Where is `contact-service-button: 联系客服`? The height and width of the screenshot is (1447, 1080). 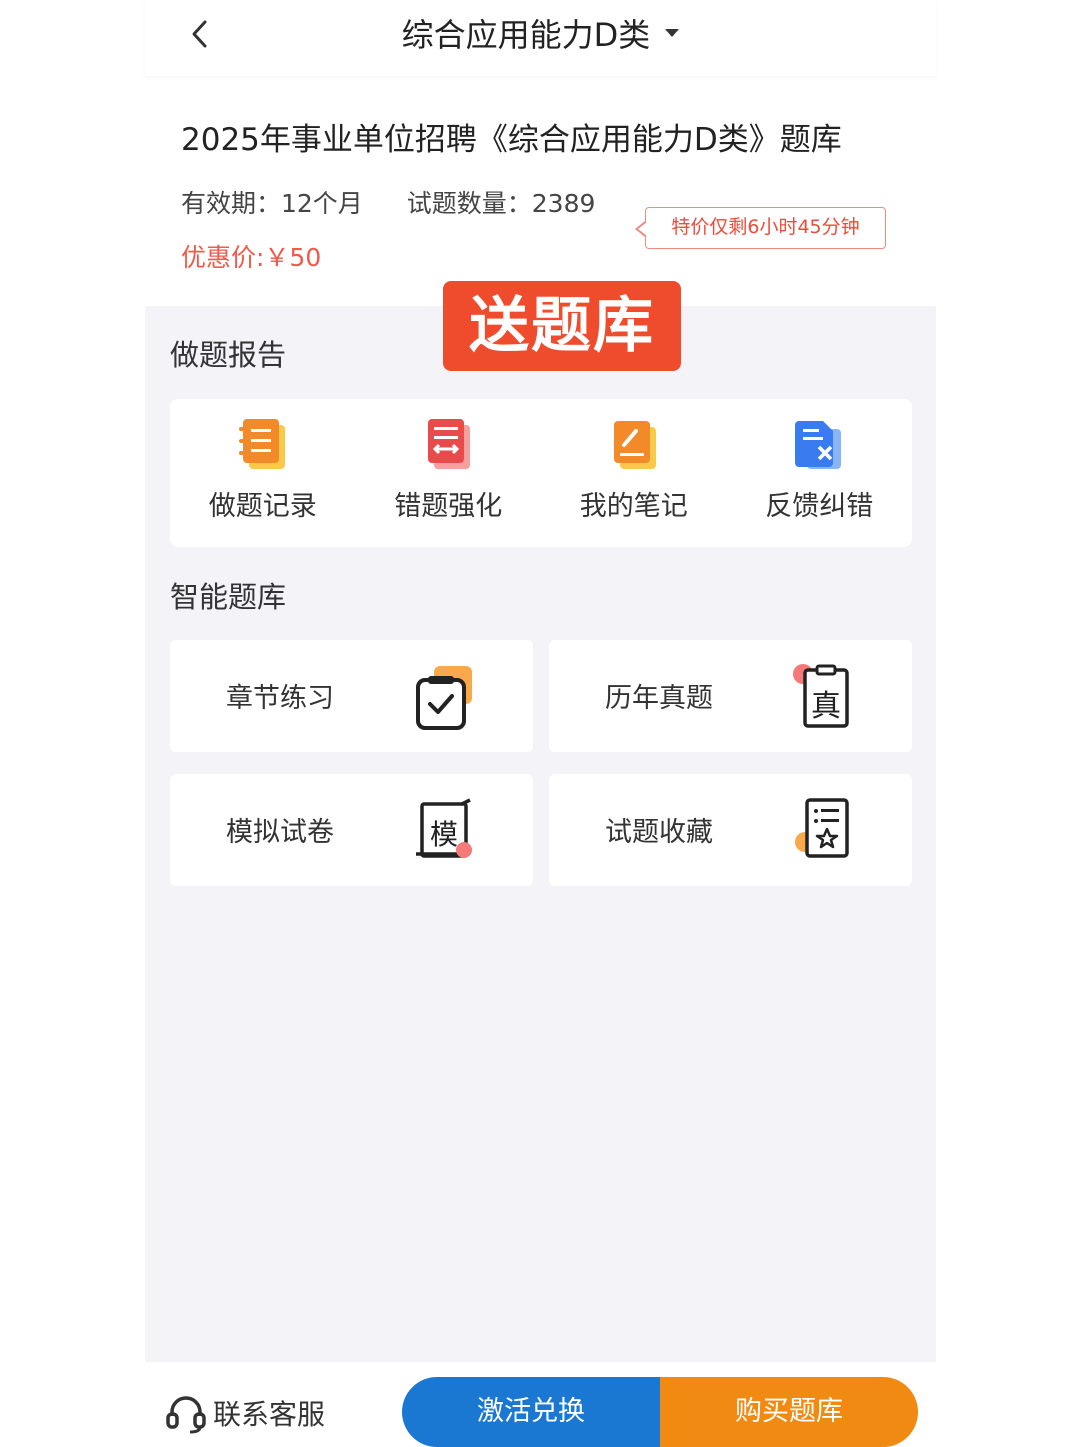 contact-service-button: 联系客服 is located at coordinates (245, 1413).